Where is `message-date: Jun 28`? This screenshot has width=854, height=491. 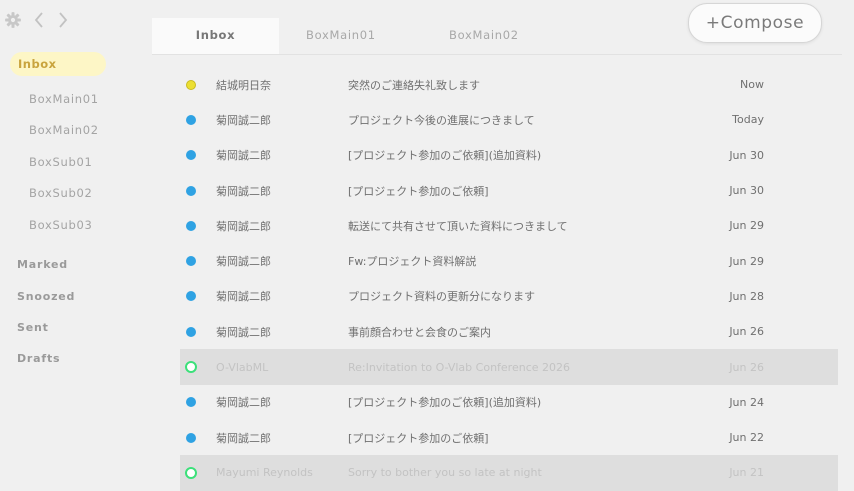 message-date: Jun 28 is located at coordinates (746, 296).